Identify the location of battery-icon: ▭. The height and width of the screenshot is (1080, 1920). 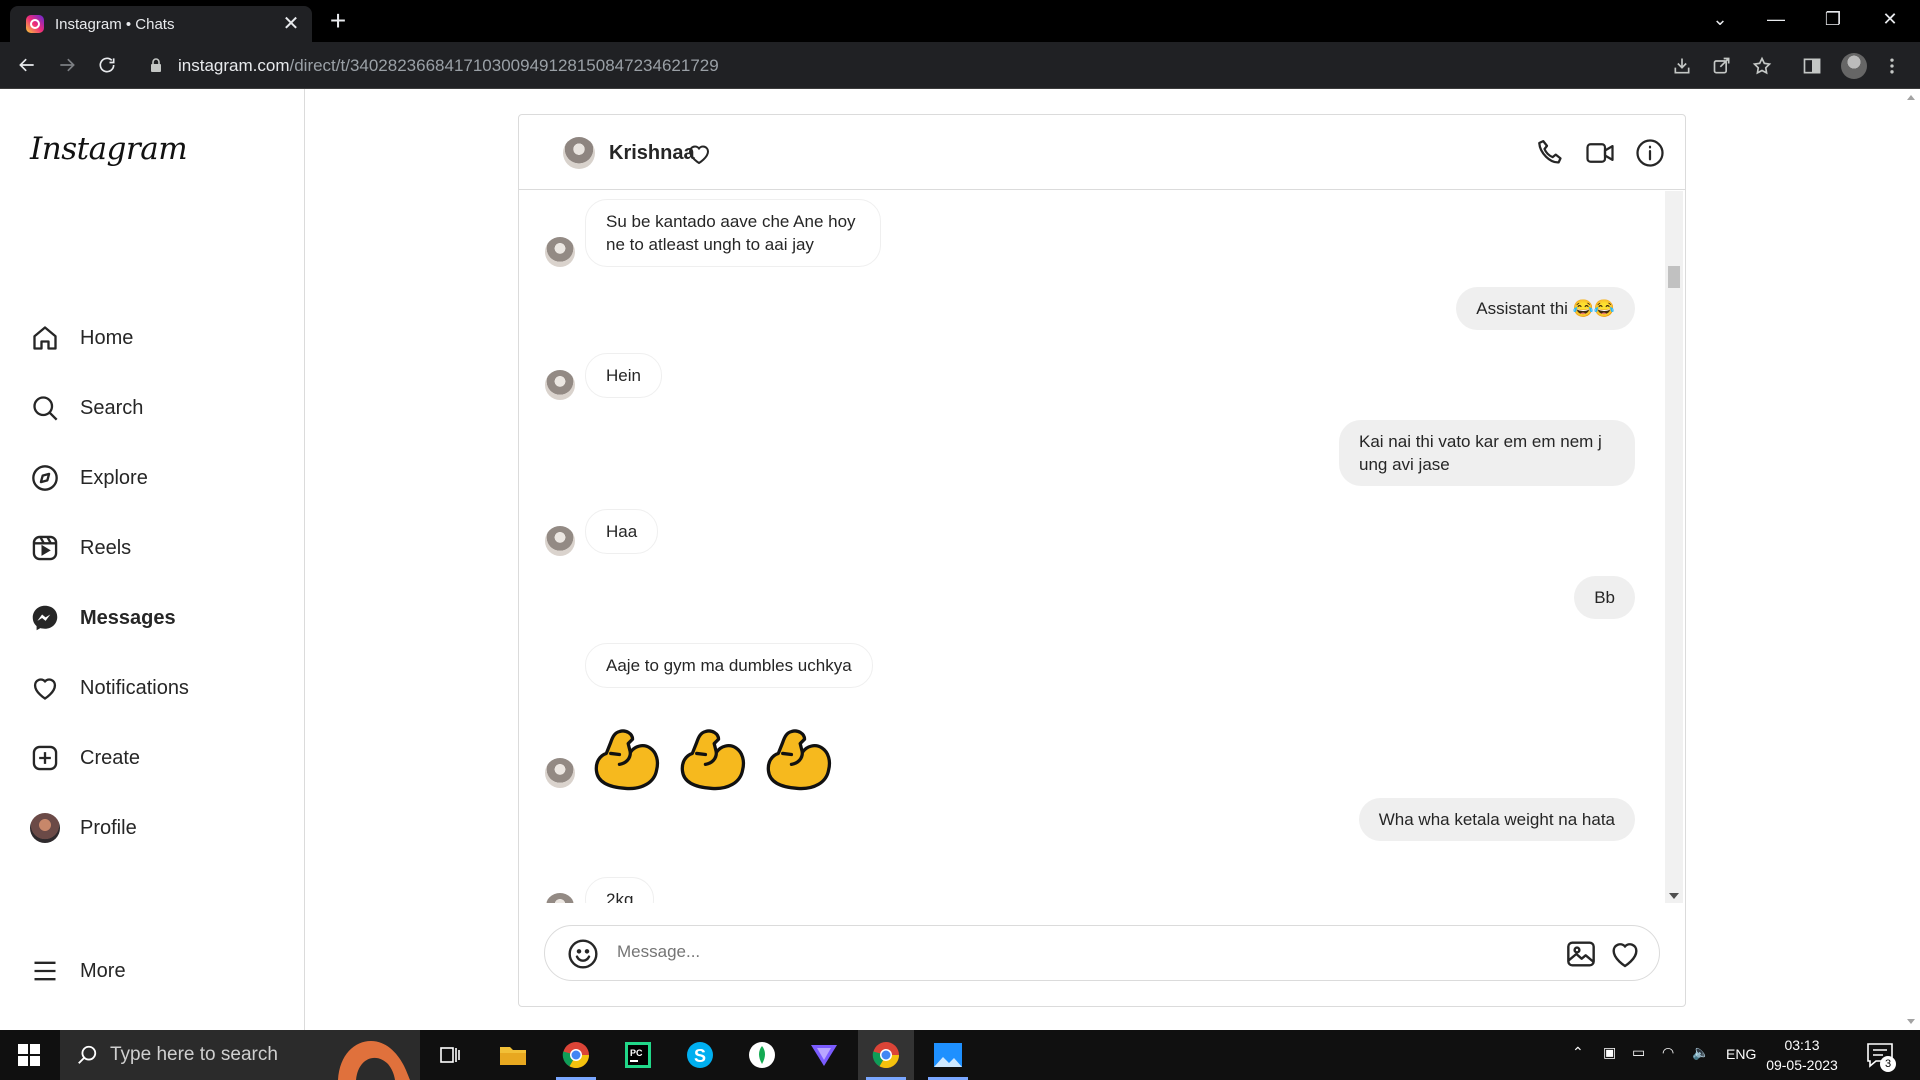
(1638, 1052).